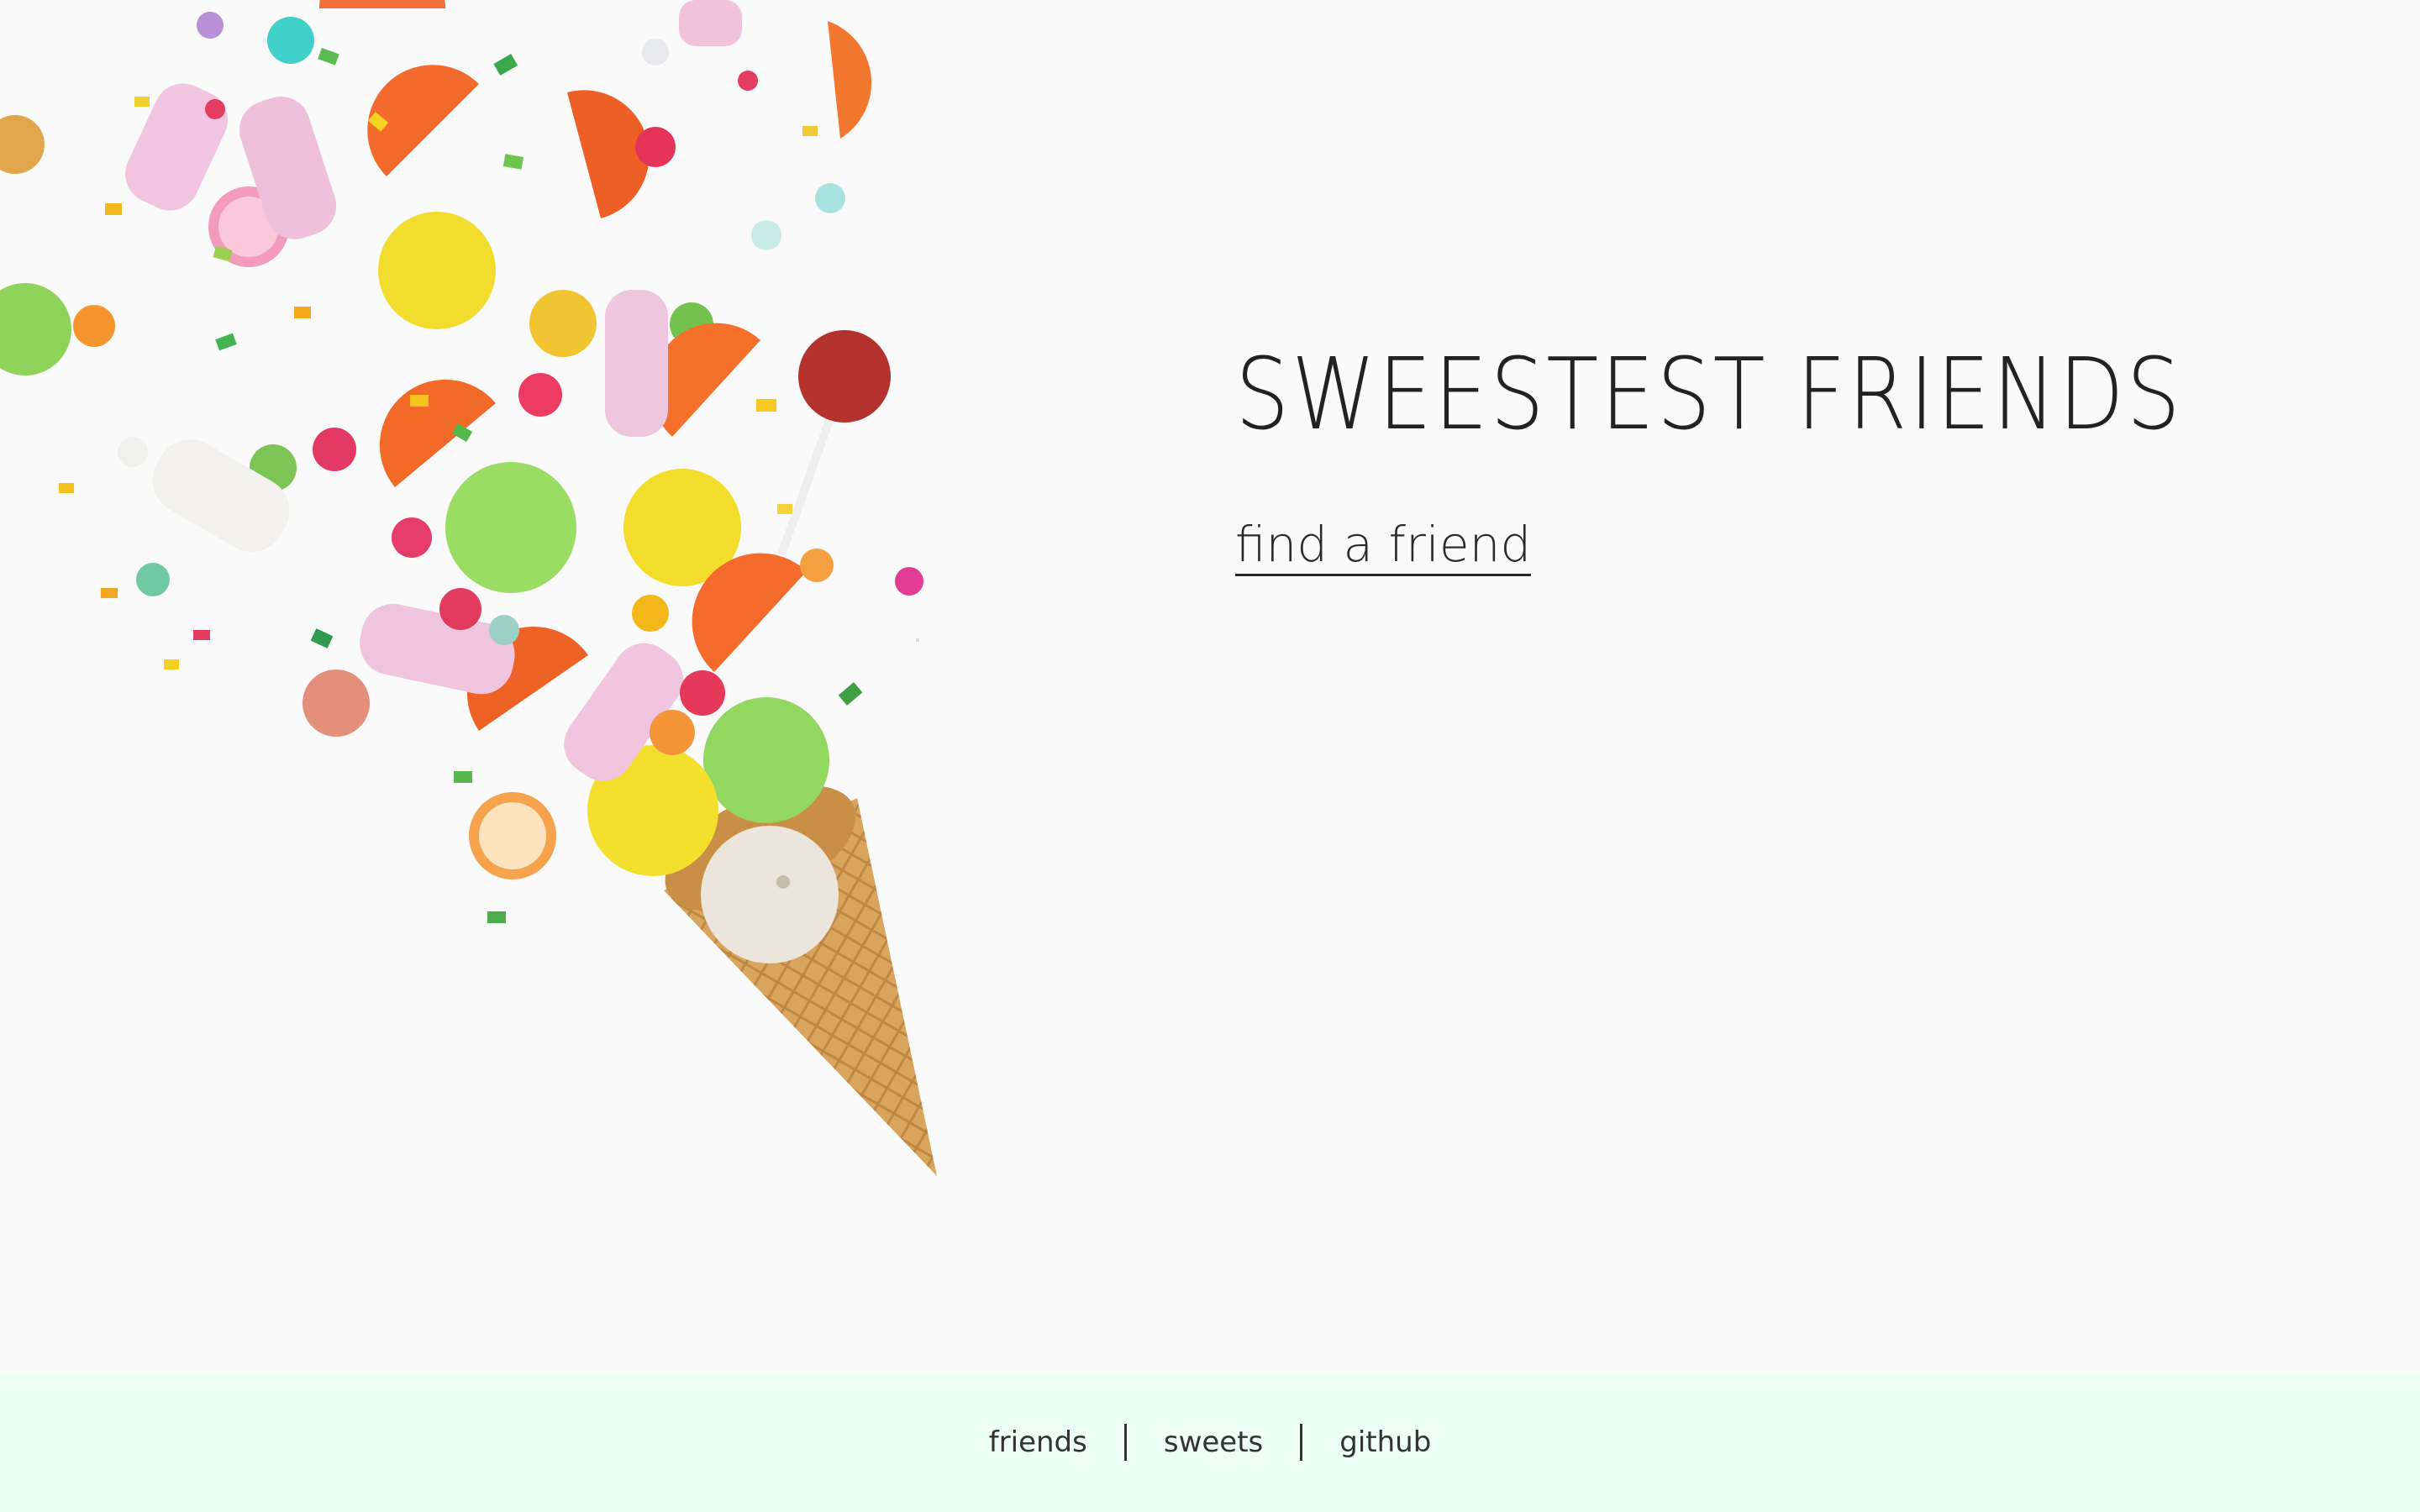 This screenshot has height=1512, width=2420. What do you see at coordinates (1383, 547) in the screenshot?
I see `find-a-friend-link: find a friend` at bounding box center [1383, 547].